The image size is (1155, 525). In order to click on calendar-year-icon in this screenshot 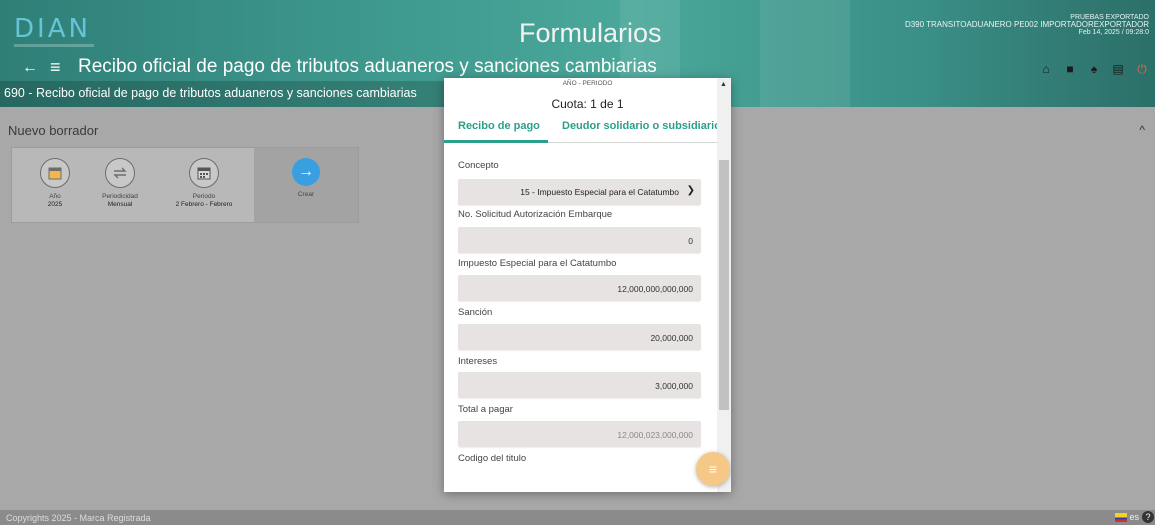, I will do `click(55, 173)`.